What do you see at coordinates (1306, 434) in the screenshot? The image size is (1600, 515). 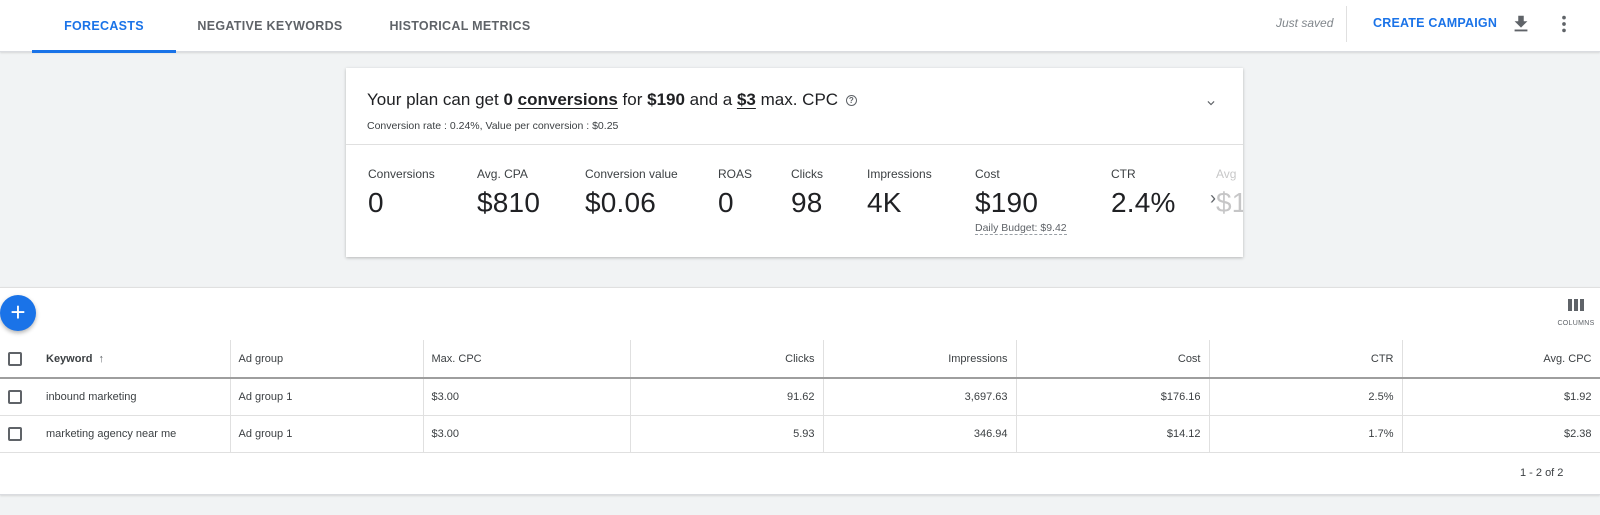 I see `ctr-cell: 1.7%` at bounding box center [1306, 434].